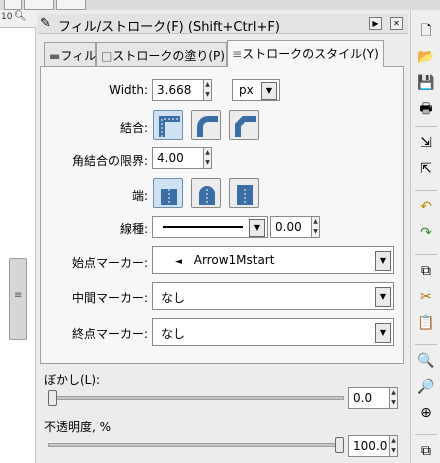  I want to click on opacity-input: 100.0, so click(369, 446).